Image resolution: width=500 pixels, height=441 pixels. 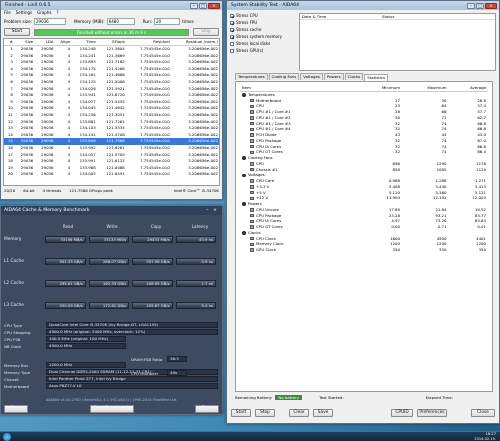 I want to click on linx-titlebar: Finished - LinX 0.6.5 – □ ×, so click(x=111, y=5).